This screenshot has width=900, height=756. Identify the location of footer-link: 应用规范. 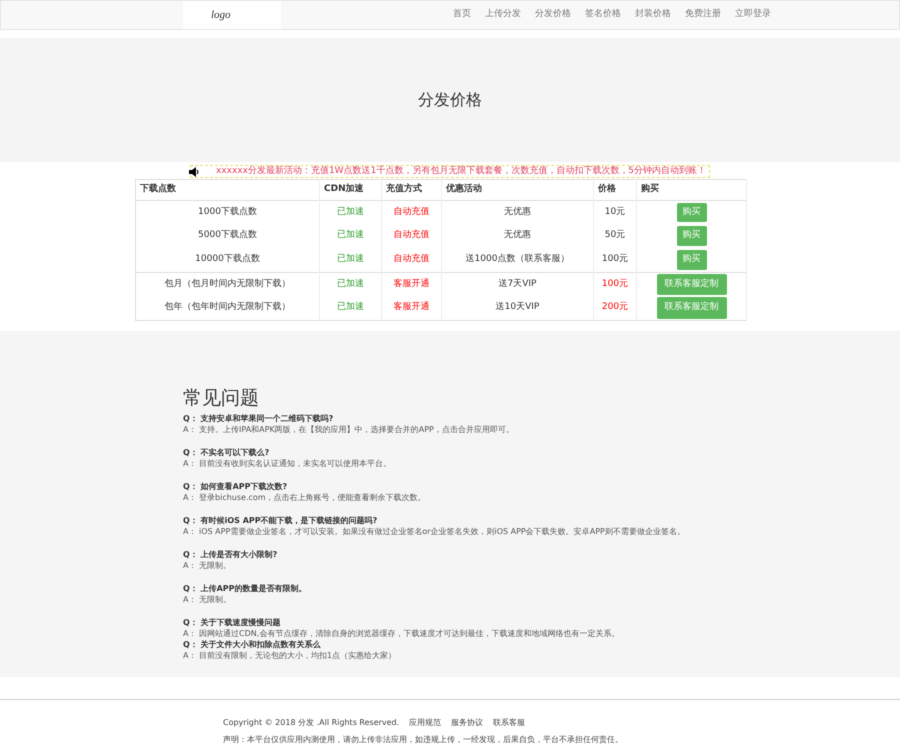
(425, 722).